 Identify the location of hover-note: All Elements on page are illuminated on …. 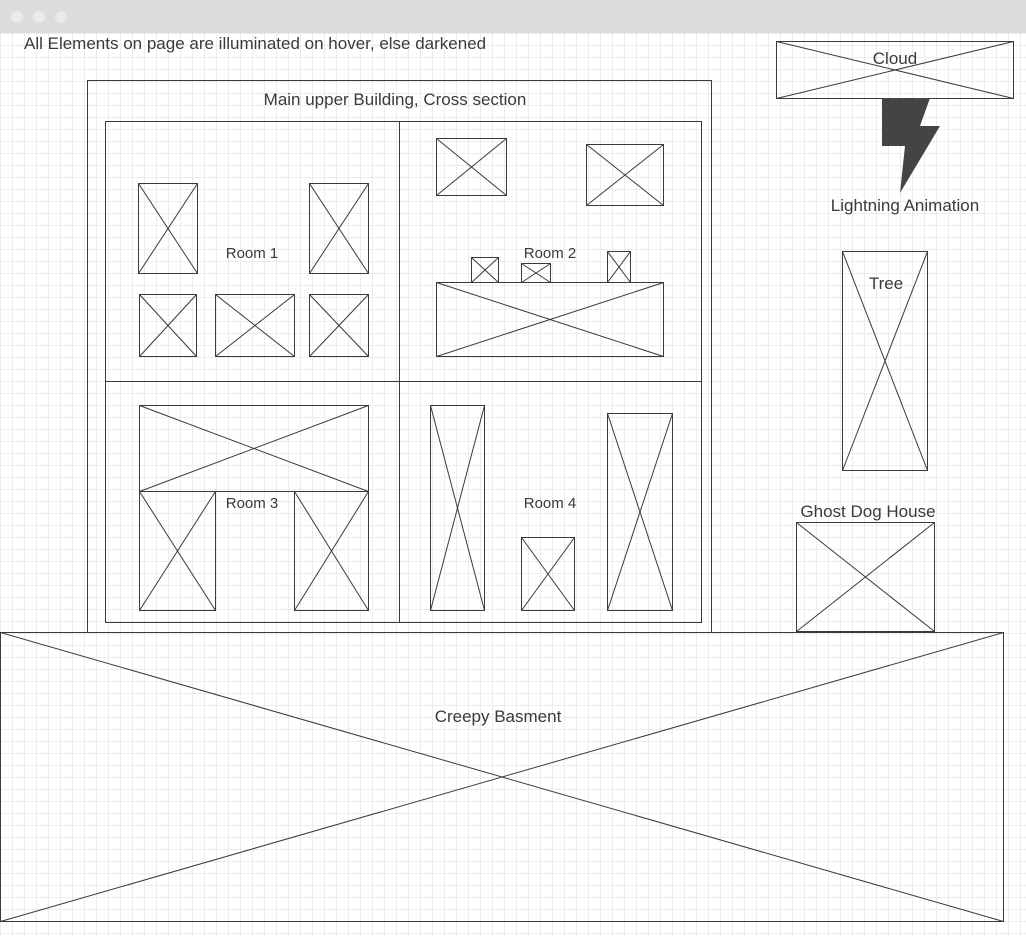
(255, 43).